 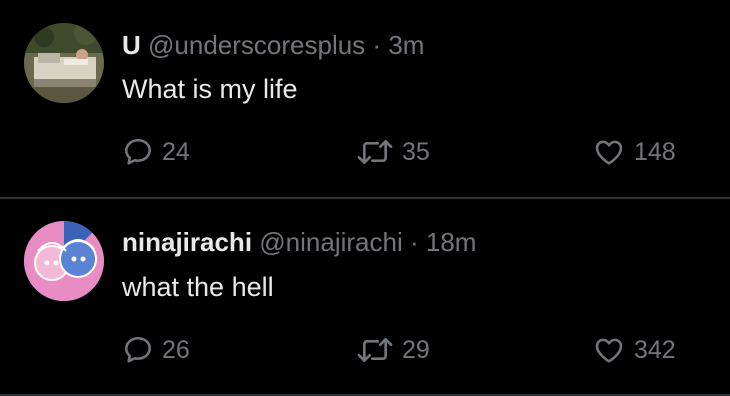 I want to click on retweet-button: 35, so click(x=393, y=152).